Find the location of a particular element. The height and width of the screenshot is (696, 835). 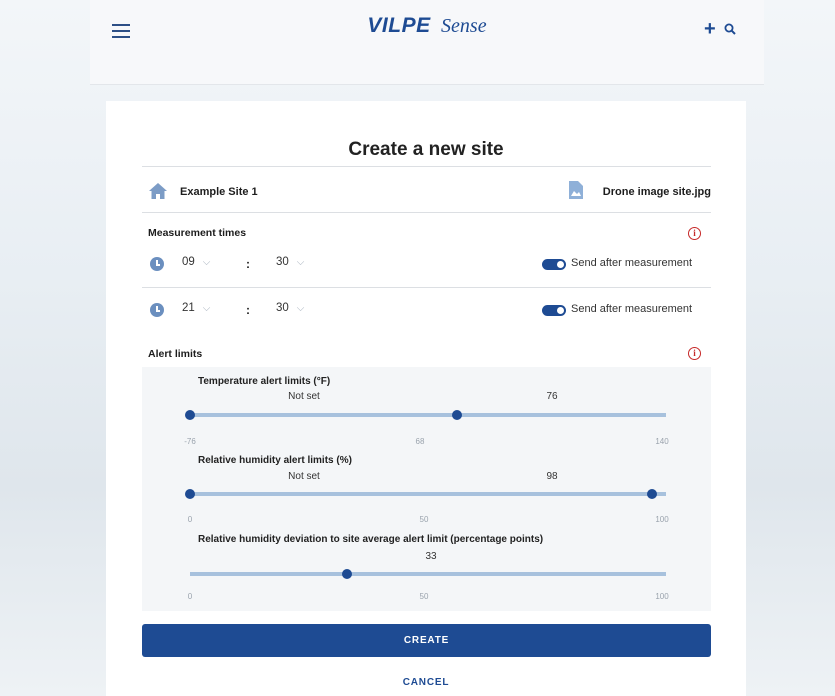

cancel-button: CANCEL is located at coordinates (426, 682).